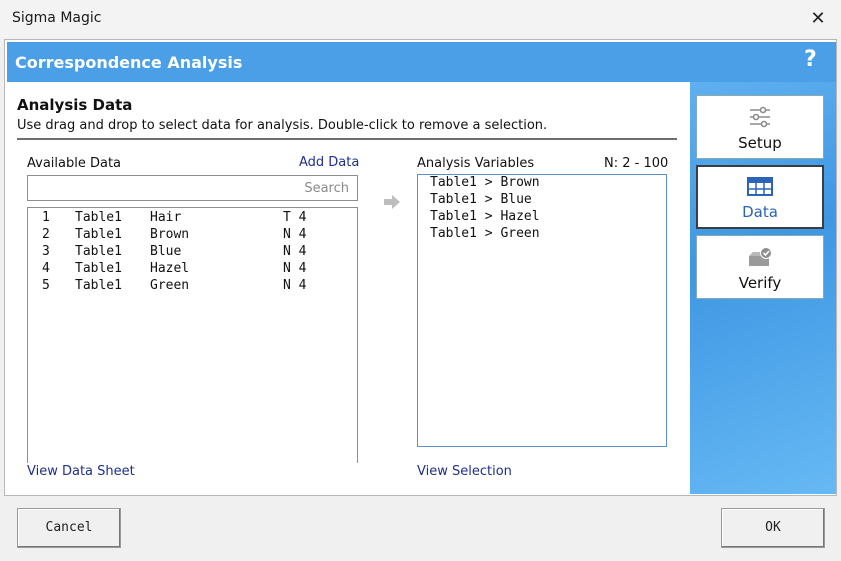 The width and height of the screenshot is (841, 561). Describe the element at coordinates (75, 105) in the screenshot. I see `section-title: Analysis Data` at that location.